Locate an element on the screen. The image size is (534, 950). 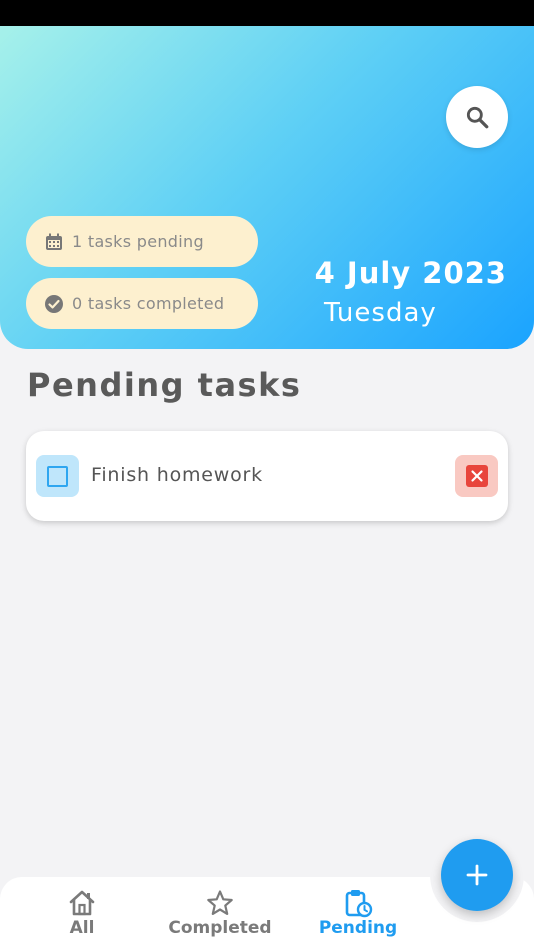
task-title: Finish homework is located at coordinates (177, 475).